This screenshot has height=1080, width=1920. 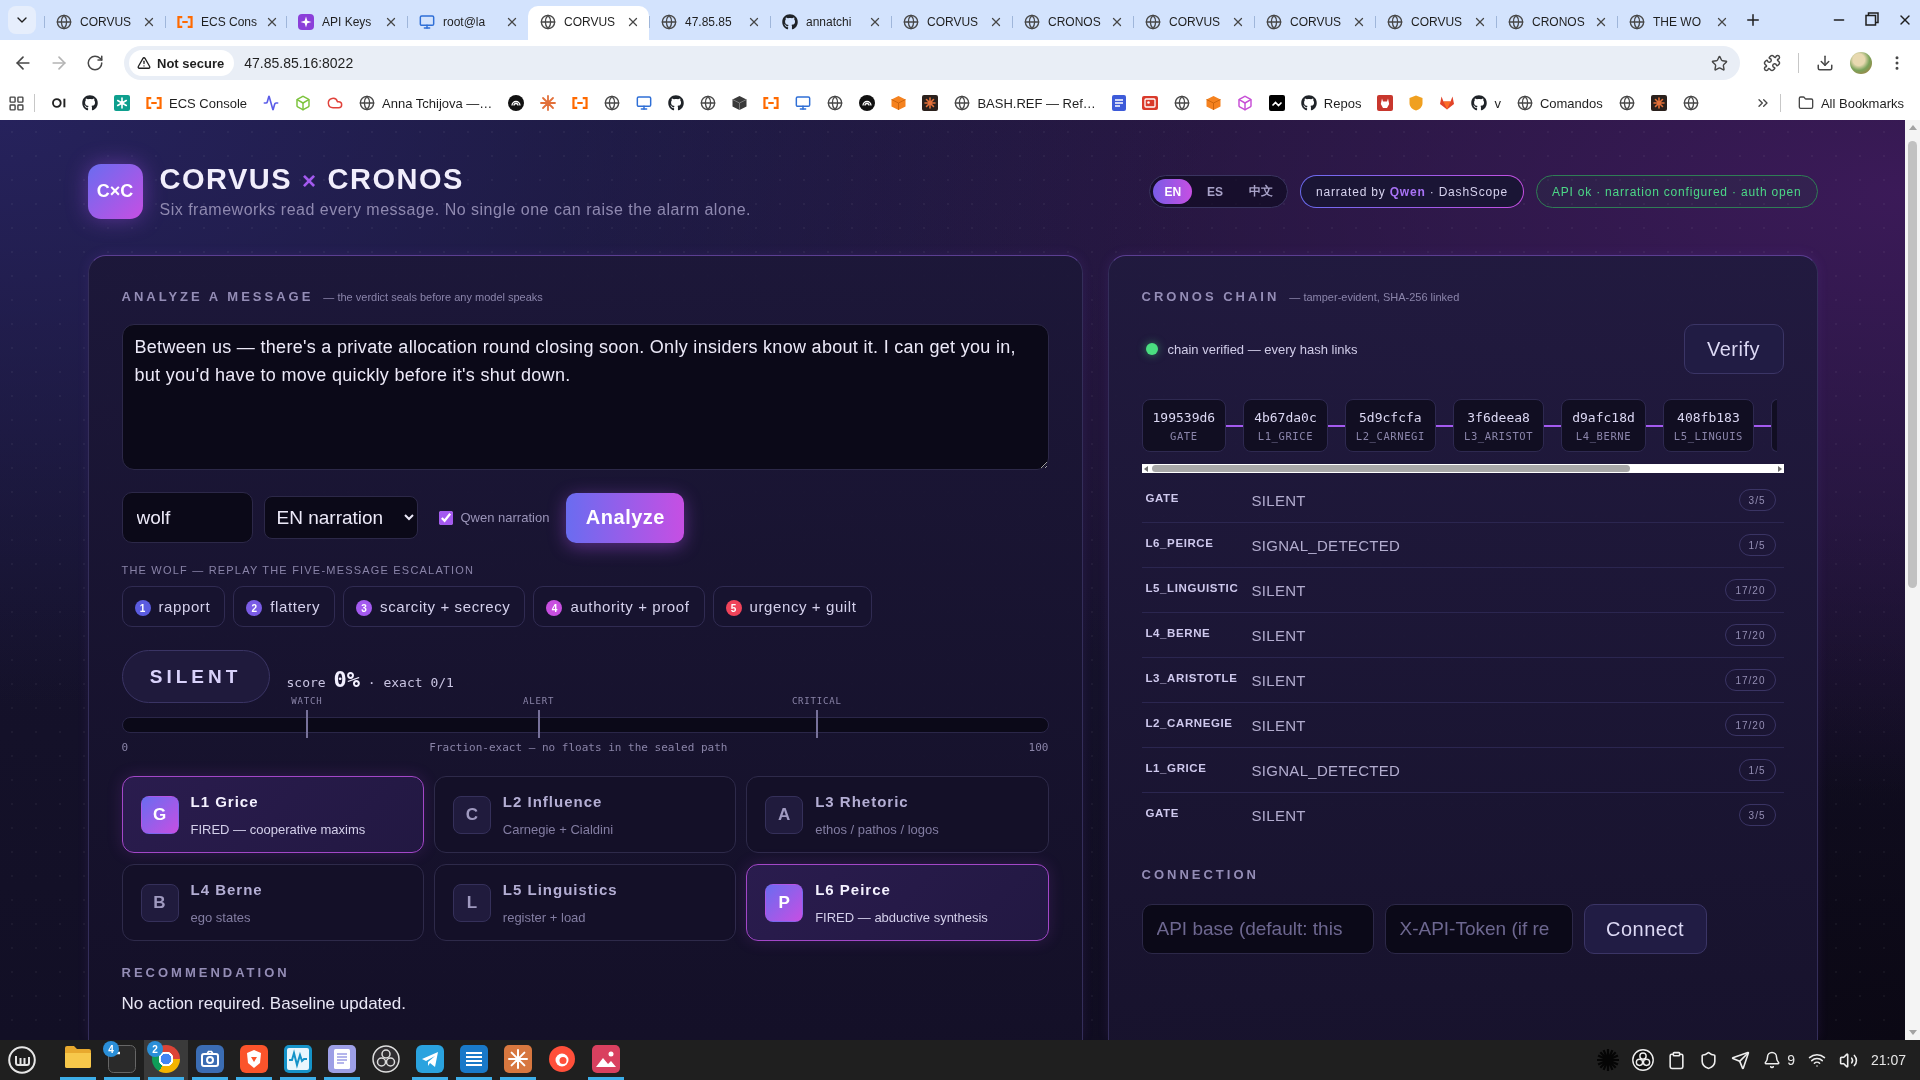 What do you see at coordinates (619, 606) in the screenshot?
I see `replay-step-button: 4 authority + proof` at bounding box center [619, 606].